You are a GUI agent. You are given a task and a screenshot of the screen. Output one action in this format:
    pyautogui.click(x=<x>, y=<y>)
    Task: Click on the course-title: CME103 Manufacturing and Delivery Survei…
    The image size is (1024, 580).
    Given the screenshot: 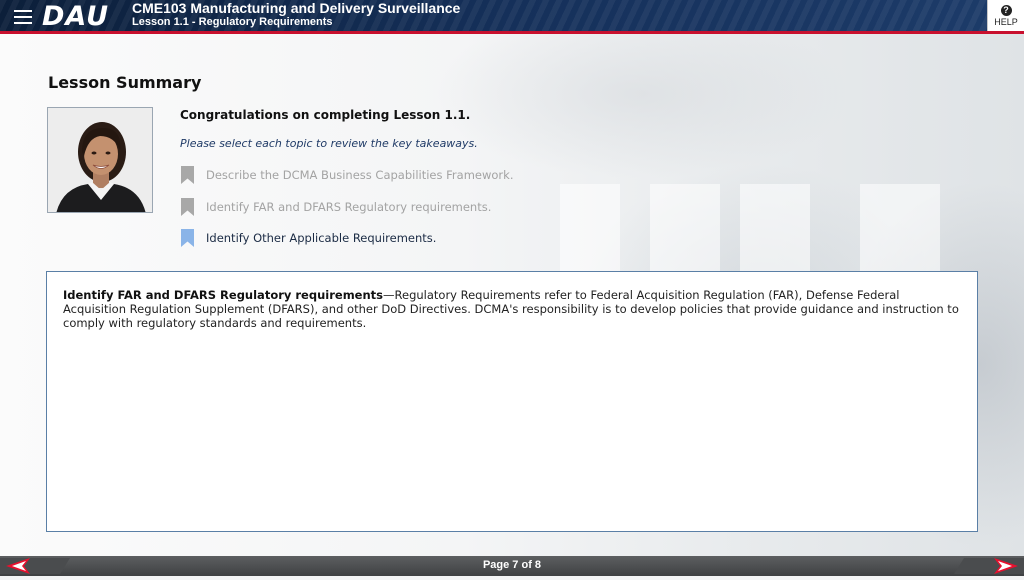 What is the action you would take?
    pyautogui.click(x=296, y=8)
    